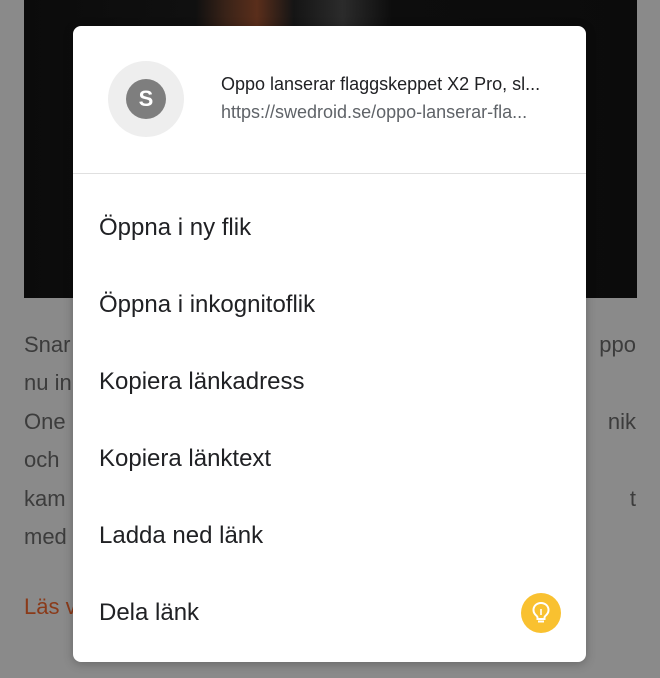 The image size is (660, 678). I want to click on menu-item-label: Öppna i ny flik, so click(175, 227).